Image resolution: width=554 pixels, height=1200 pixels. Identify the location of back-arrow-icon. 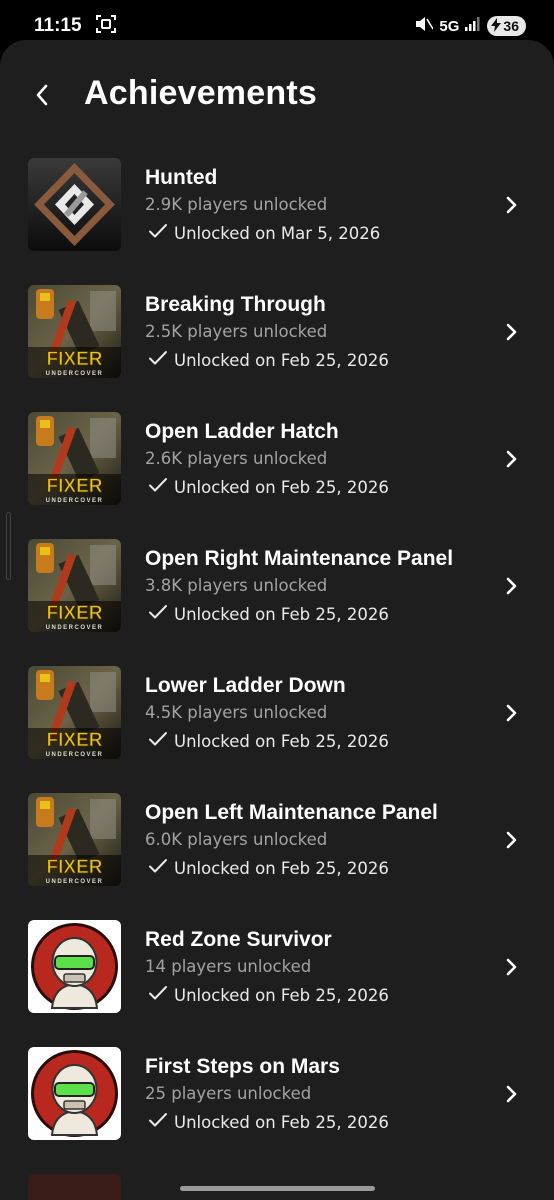
(42, 95).